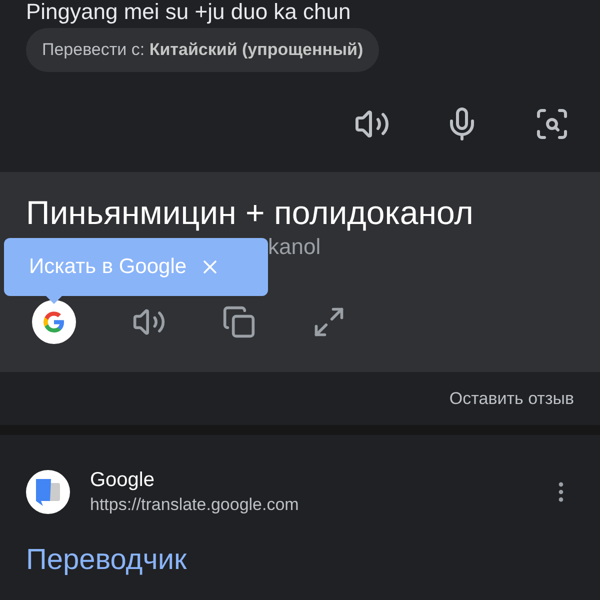 The image size is (600, 600). I want to click on feedback-link: Оставить отзыв, so click(511, 399).